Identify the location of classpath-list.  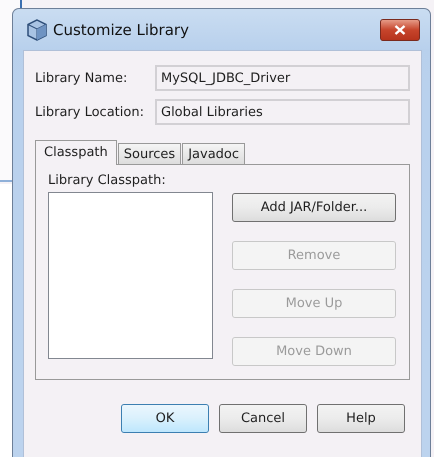
(130, 275).